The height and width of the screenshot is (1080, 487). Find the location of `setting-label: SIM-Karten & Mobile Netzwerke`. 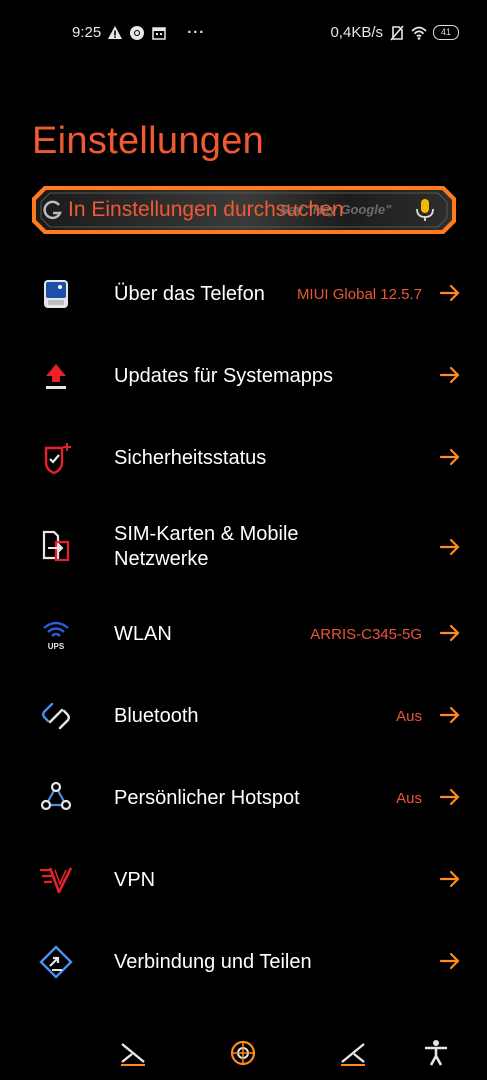

setting-label: SIM-Karten & Mobile Netzwerke is located at coordinates (206, 546).